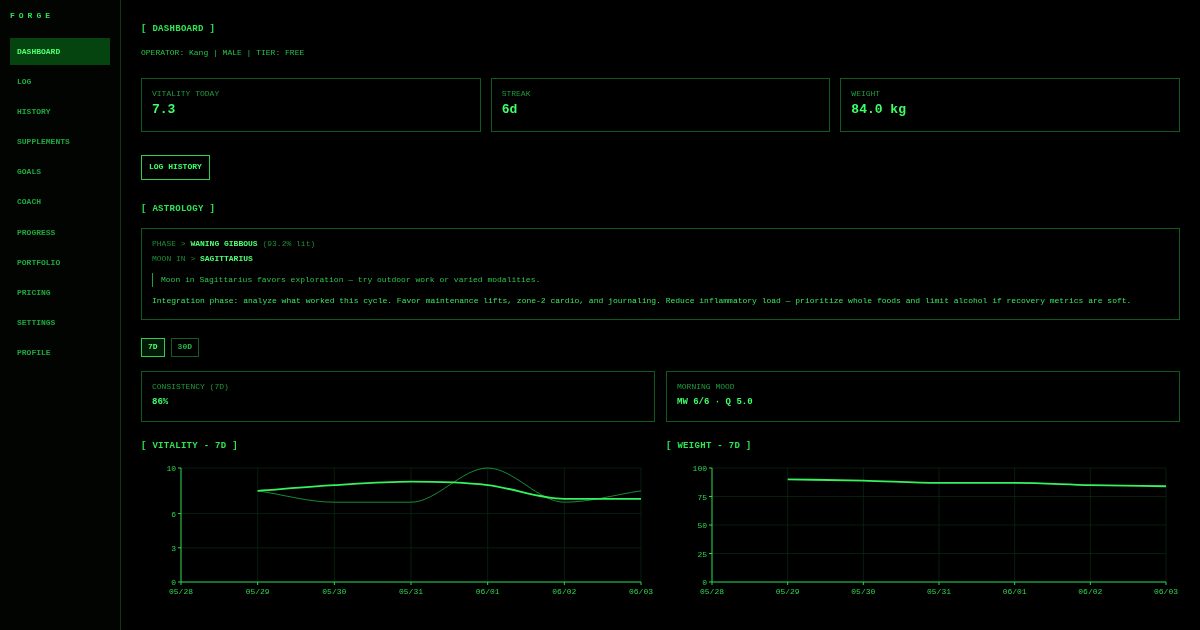  Describe the element at coordinates (153, 347) in the screenshot. I see `range-tab: 7D` at that location.